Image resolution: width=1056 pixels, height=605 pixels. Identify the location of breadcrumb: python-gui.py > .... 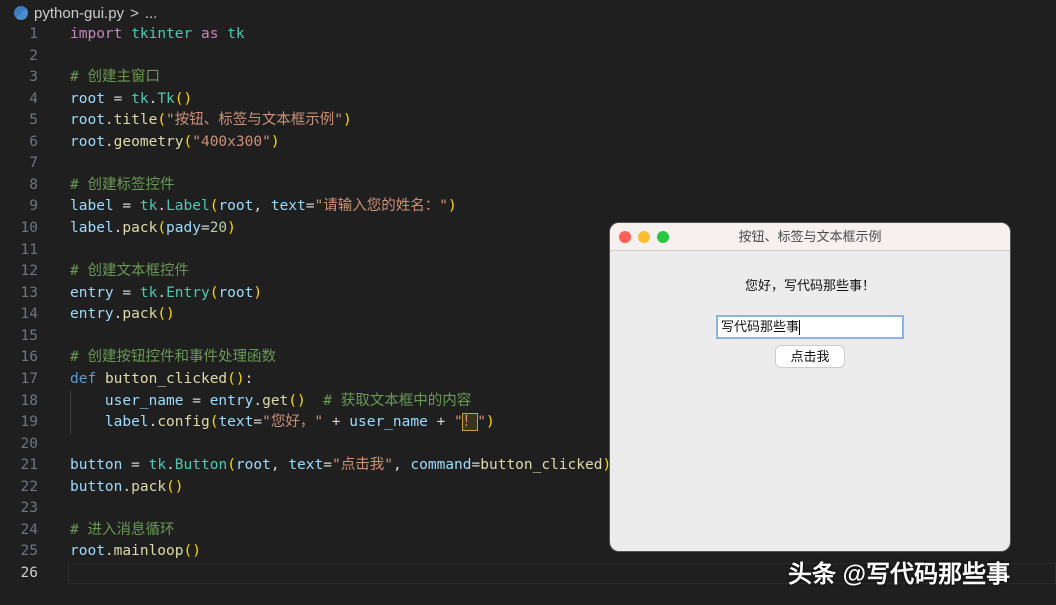
(85, 13).